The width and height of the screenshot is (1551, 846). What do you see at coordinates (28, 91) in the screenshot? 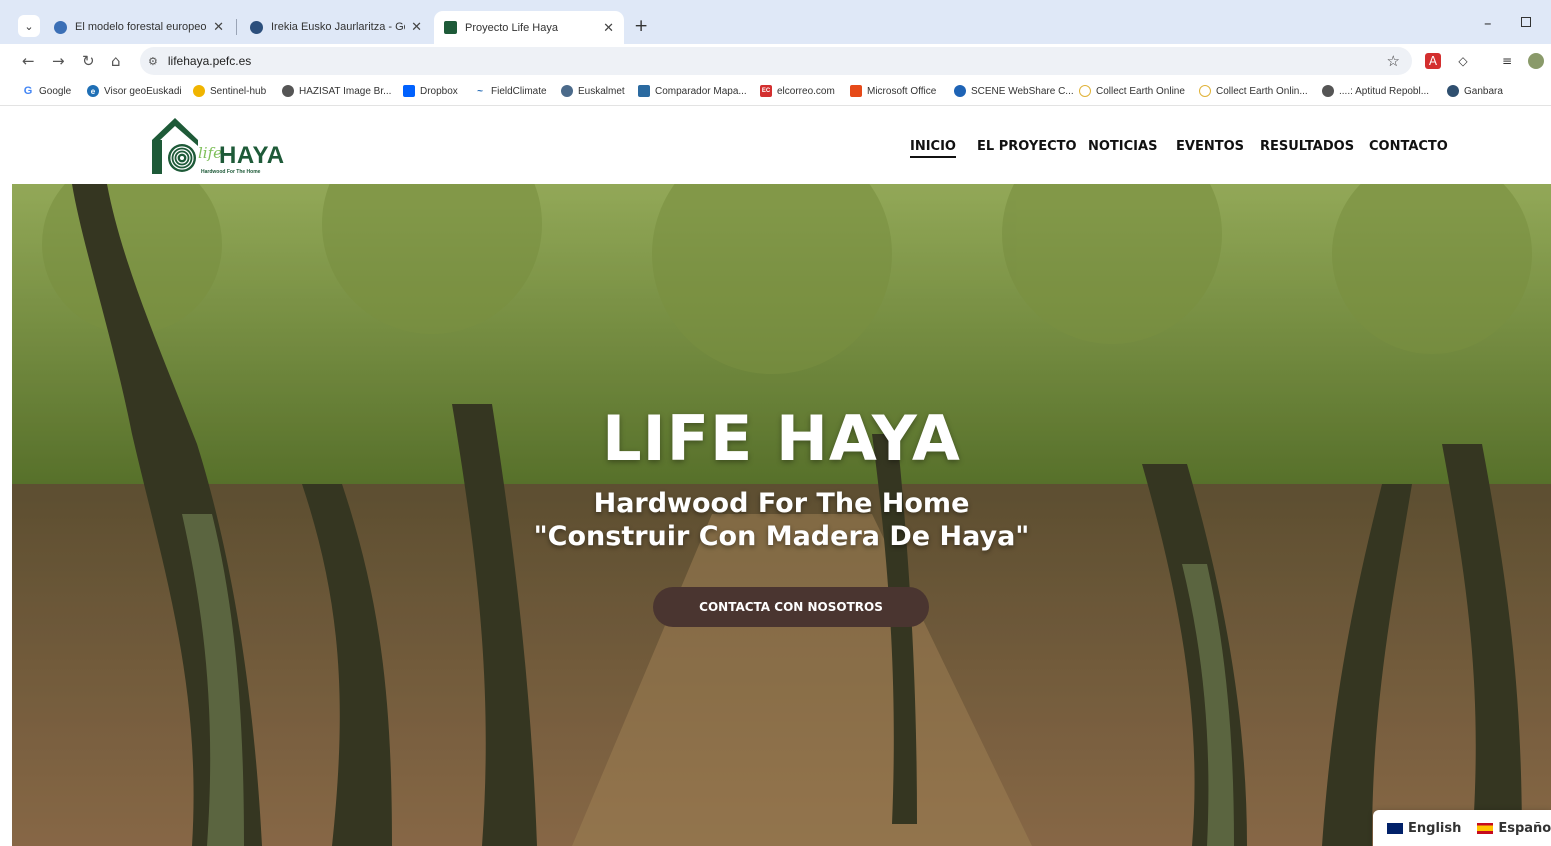
I see `google-icon: G` at bounding box center [28, 91].